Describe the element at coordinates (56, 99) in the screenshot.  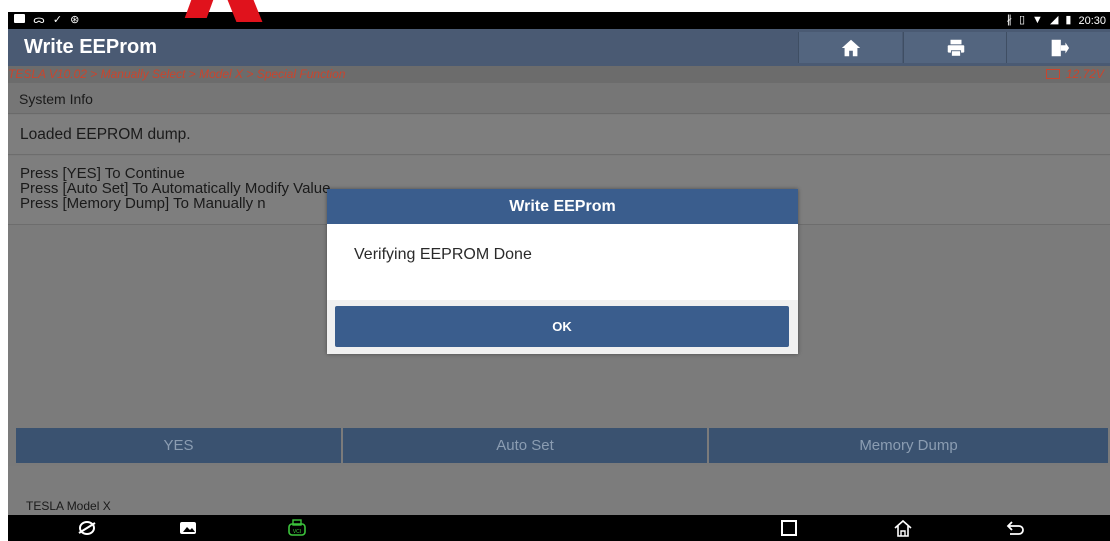
I see `system-info-label: System Info` at that location.